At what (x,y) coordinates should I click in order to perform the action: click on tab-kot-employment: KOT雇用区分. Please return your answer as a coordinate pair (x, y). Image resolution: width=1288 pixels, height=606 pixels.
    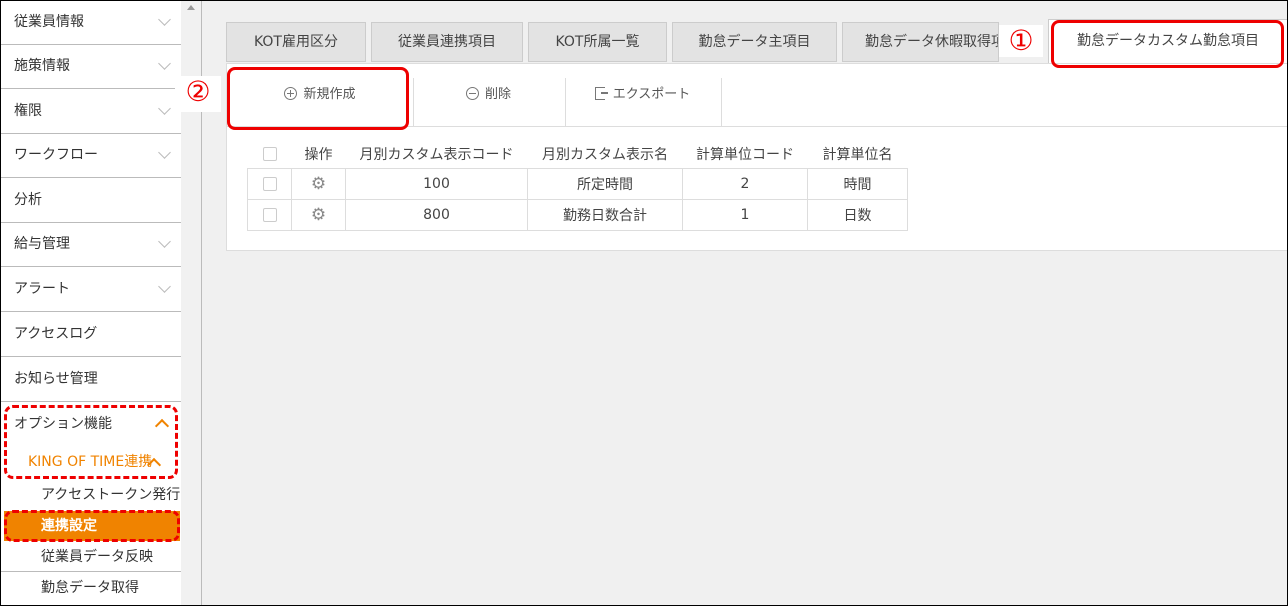
    Looking at the image, I should click on (296, 42).